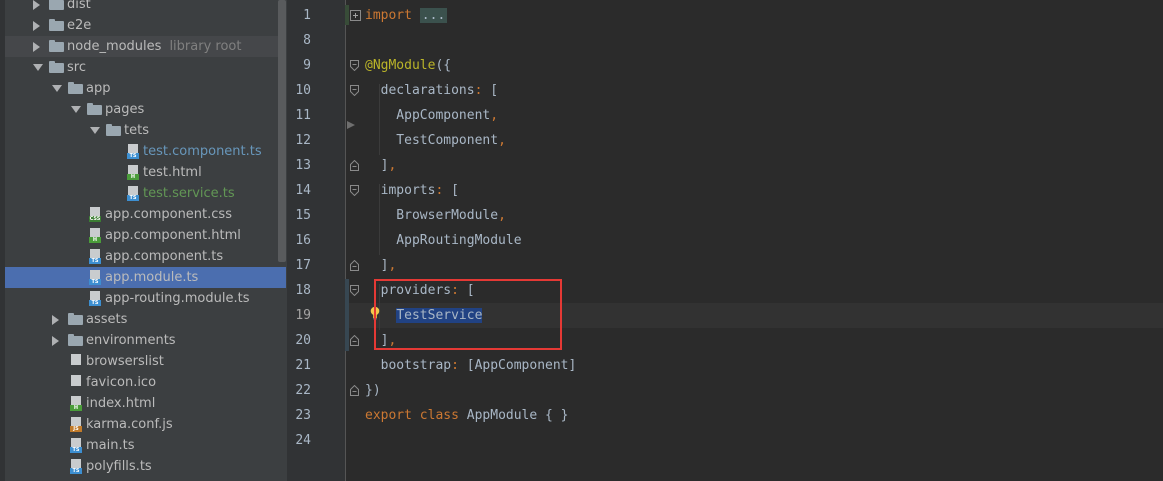 Image resolution: width=1163 pixels, height=481 pixels. I want to click on code-line: AppComponent,, so click(431, 116).